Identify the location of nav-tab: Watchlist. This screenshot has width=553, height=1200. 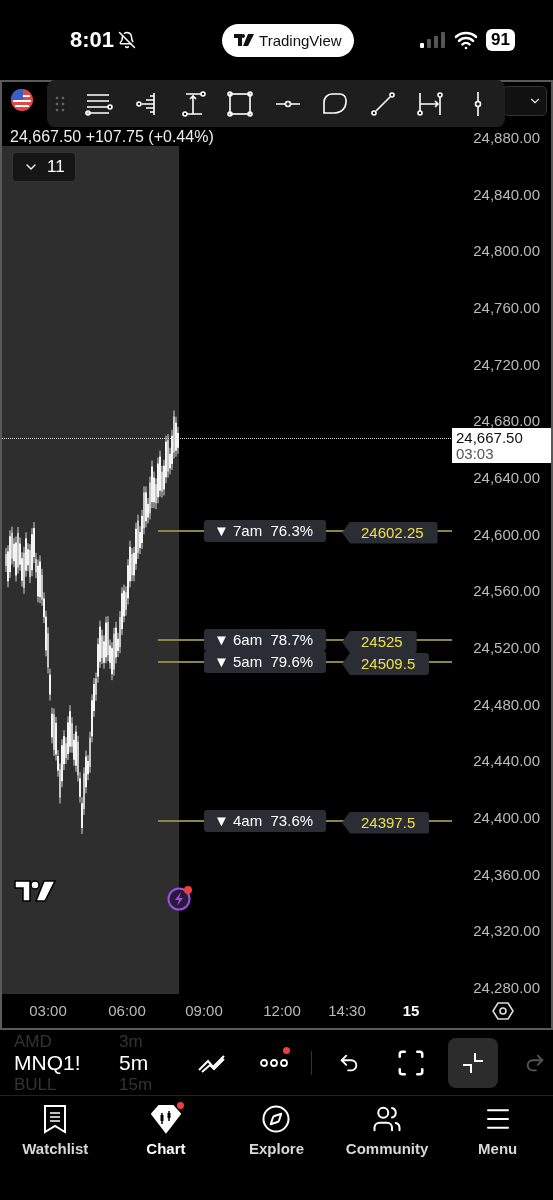
(55, 1152).